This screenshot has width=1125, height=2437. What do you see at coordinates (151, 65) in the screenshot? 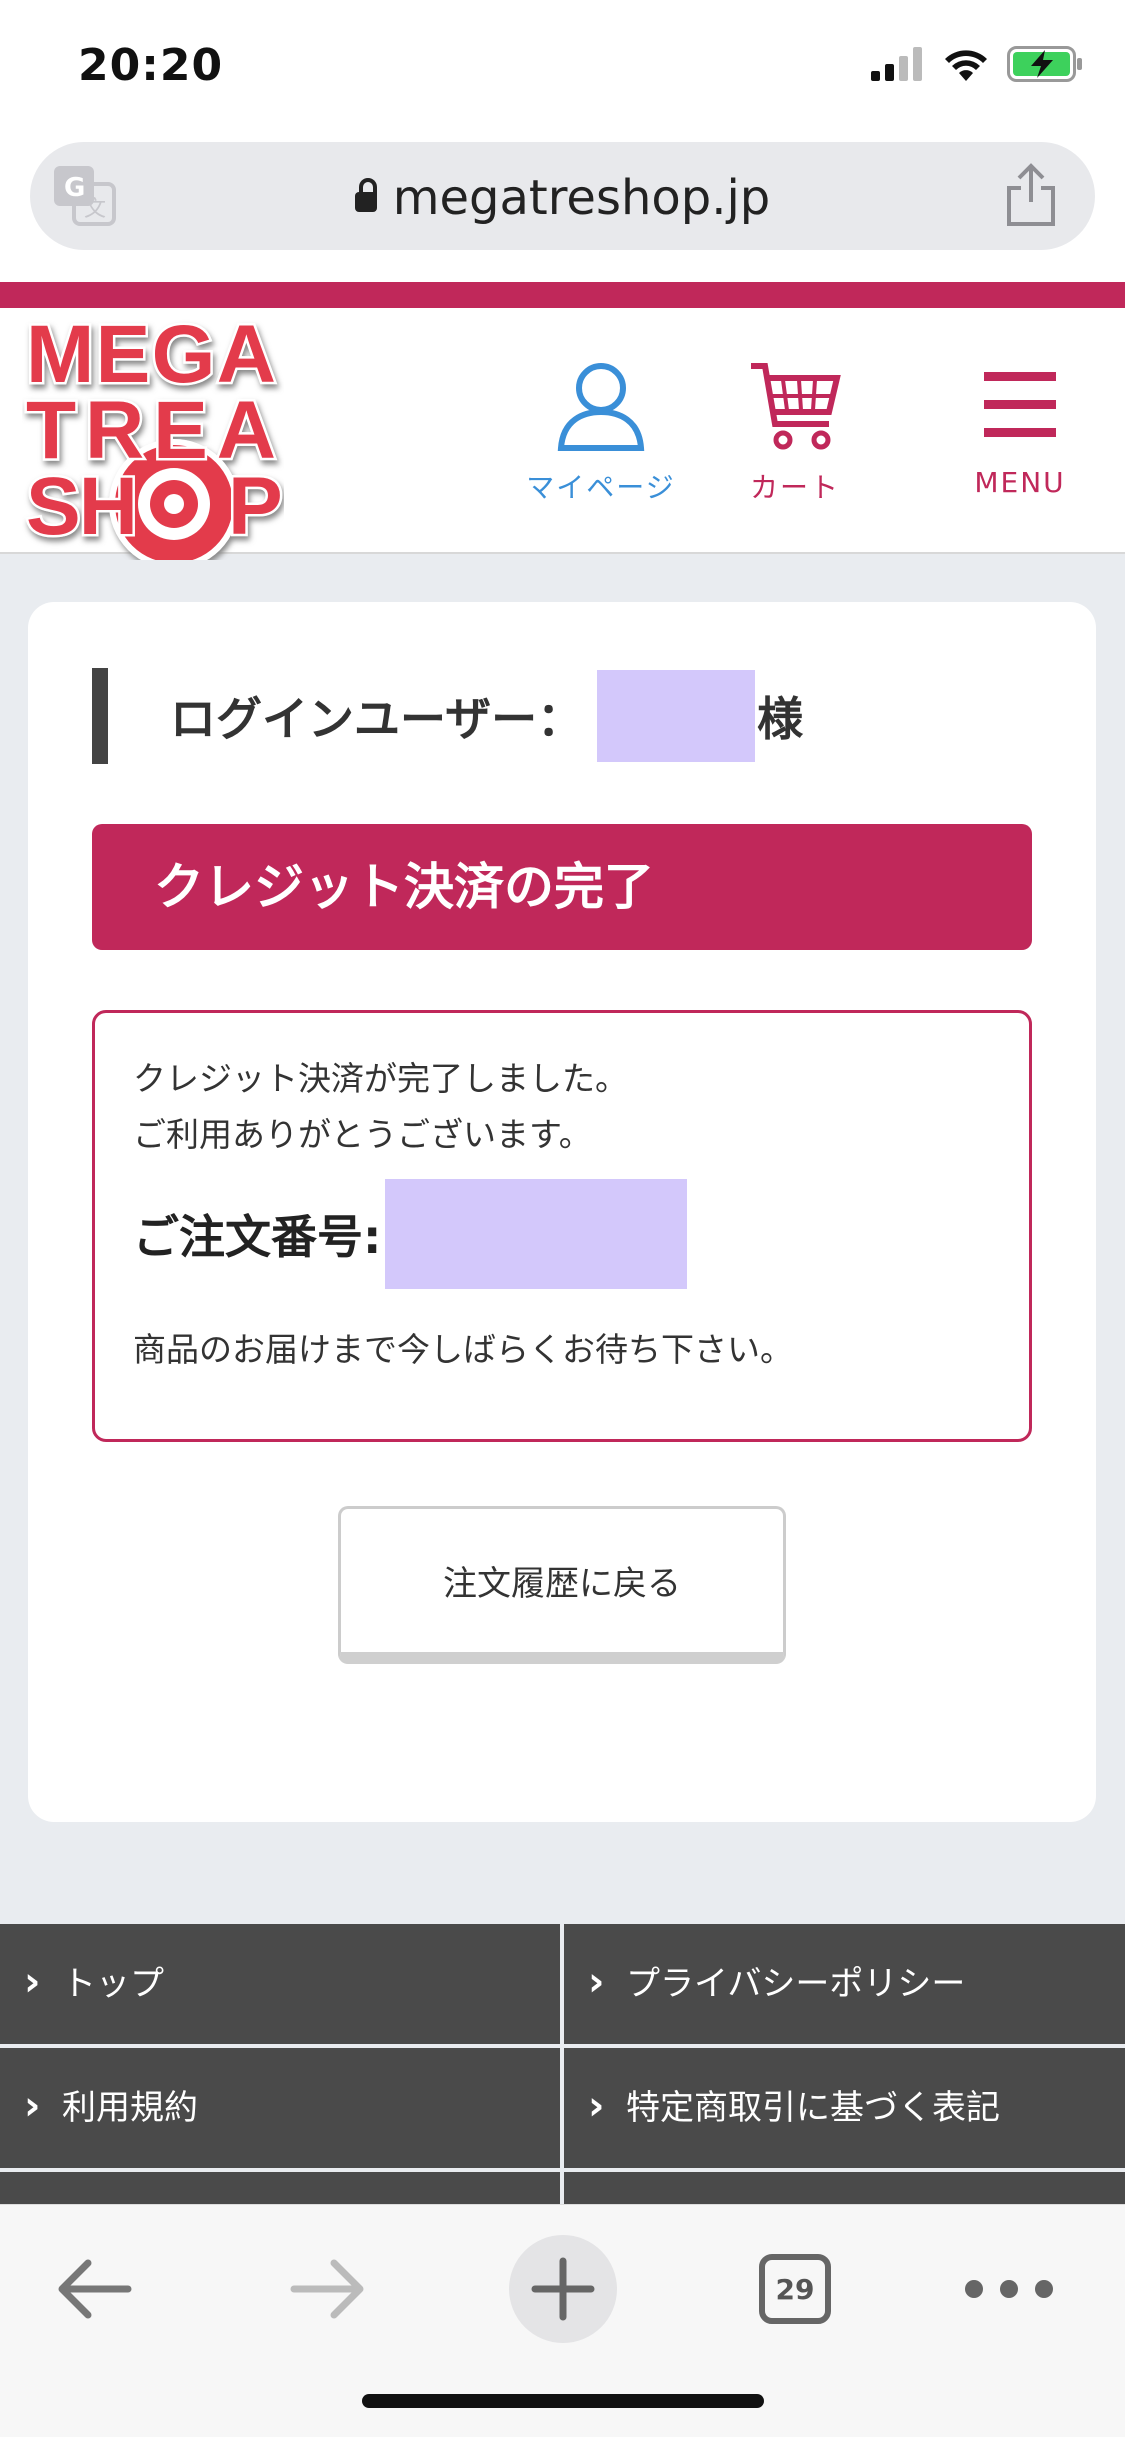
I see `status-time: 20:20` at bounding box center [151, 65].